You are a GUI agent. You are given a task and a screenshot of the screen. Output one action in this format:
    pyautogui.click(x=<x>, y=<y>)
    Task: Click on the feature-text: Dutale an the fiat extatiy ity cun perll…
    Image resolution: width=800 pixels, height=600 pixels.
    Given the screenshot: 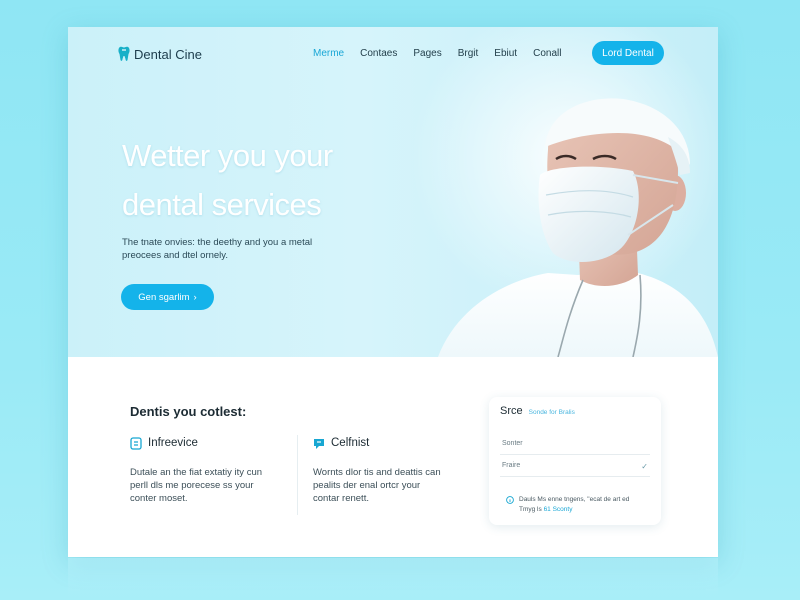 What is the action you would take?
    pyautogui.click(x=210, y=485)
    